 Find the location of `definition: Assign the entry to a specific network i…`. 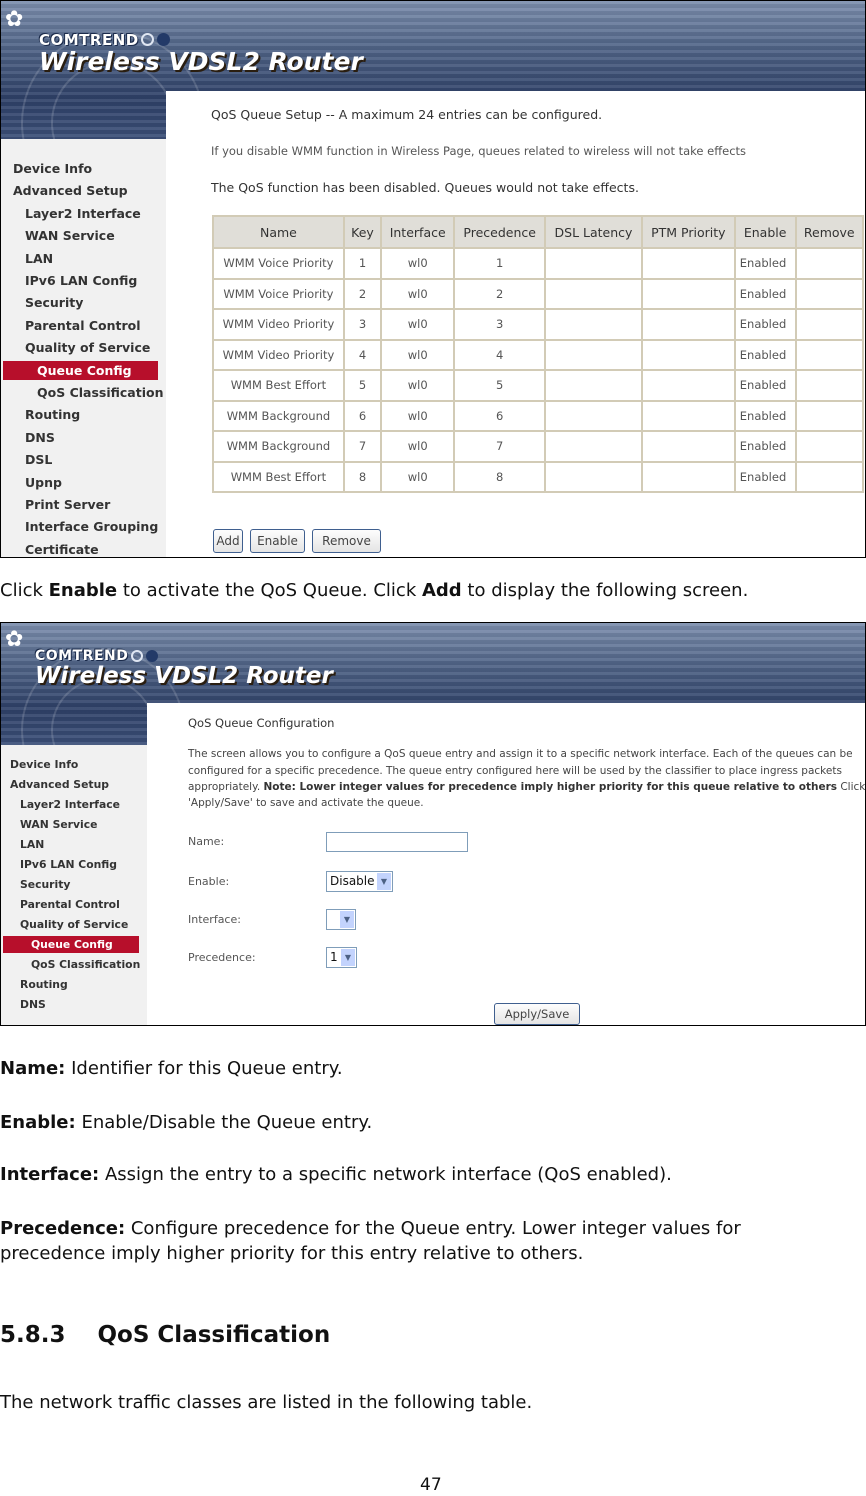

definition: Assign the entry to a specific network i… is located at coordinates (385, 1174).